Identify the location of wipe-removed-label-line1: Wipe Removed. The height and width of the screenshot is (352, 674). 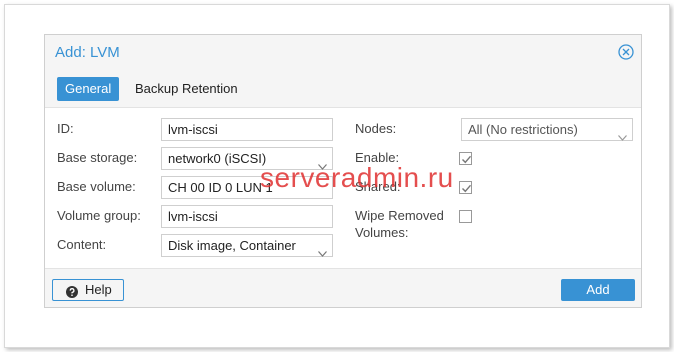
(399, 215).